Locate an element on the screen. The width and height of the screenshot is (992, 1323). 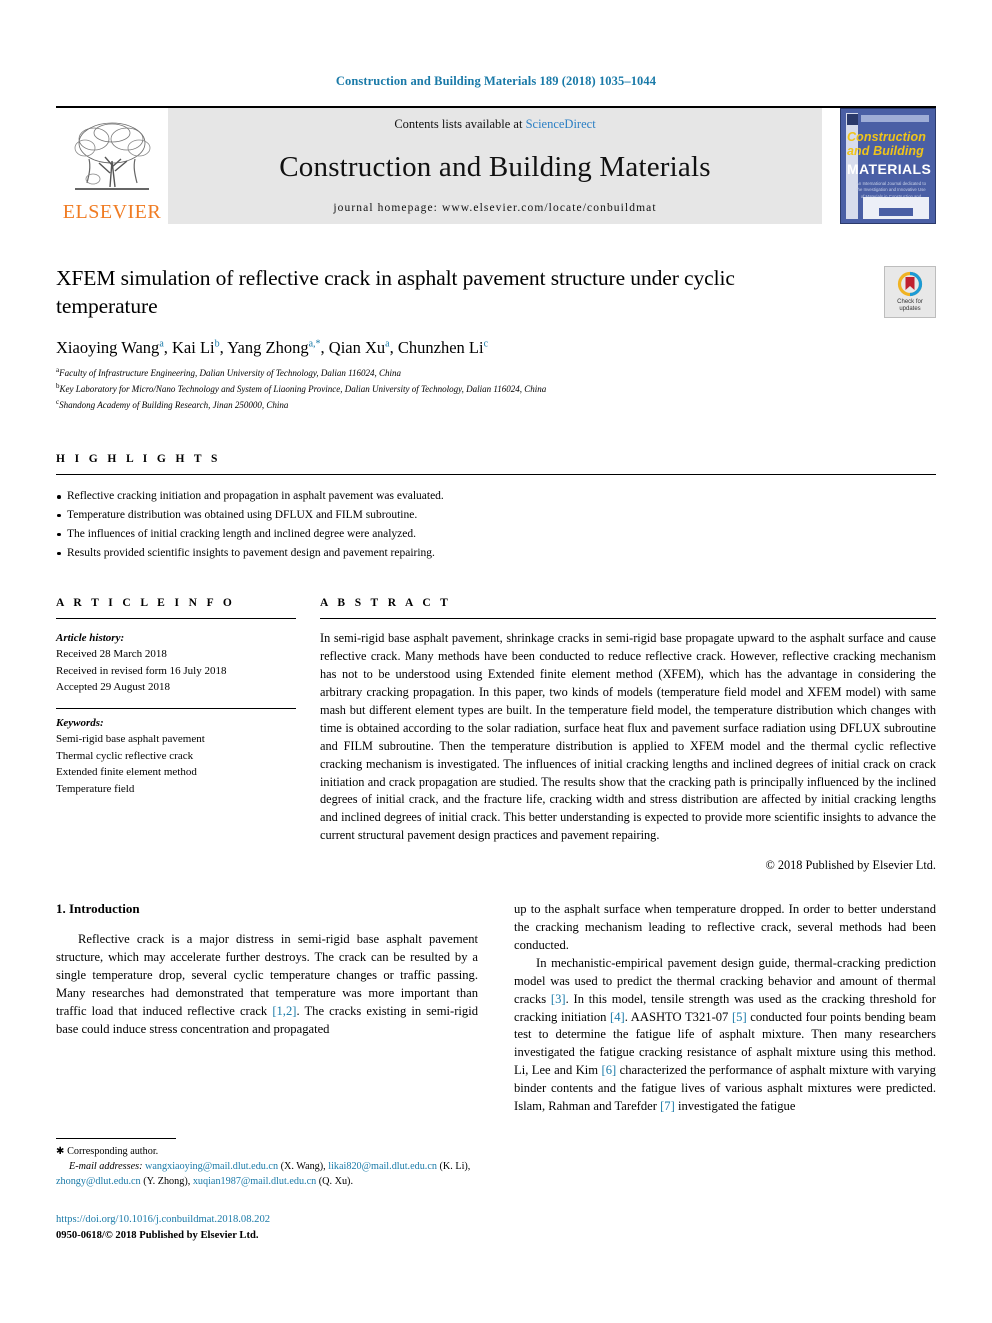
crossmark-badge: Check for updates is located at coordinates (910, 292).